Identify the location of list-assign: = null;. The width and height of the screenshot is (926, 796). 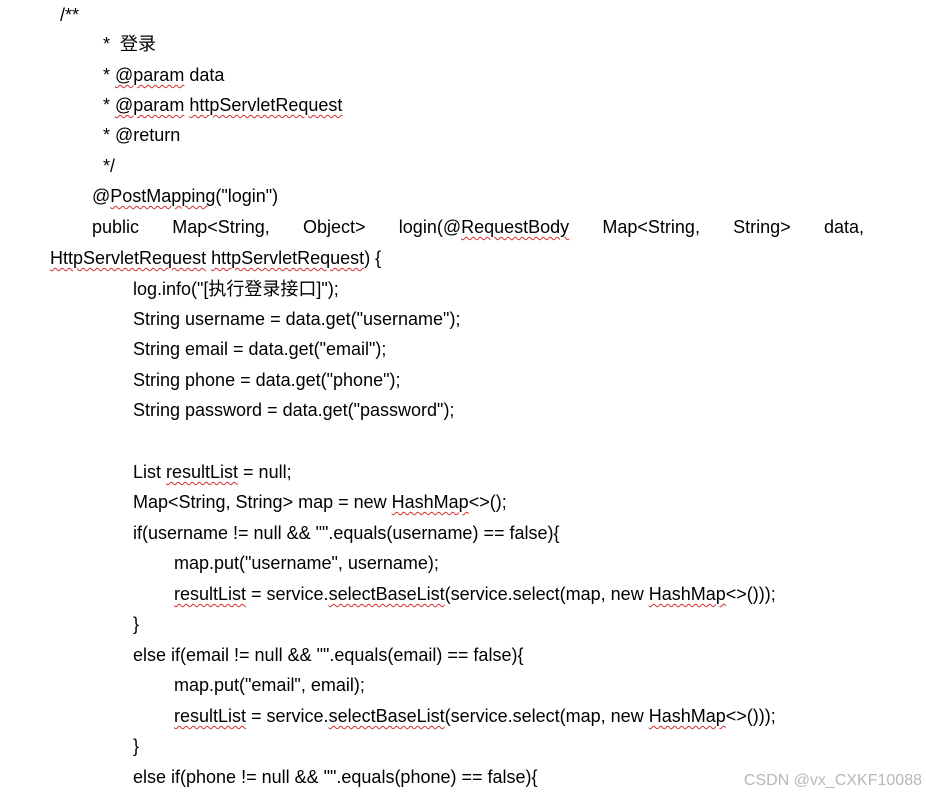
(265, 472).